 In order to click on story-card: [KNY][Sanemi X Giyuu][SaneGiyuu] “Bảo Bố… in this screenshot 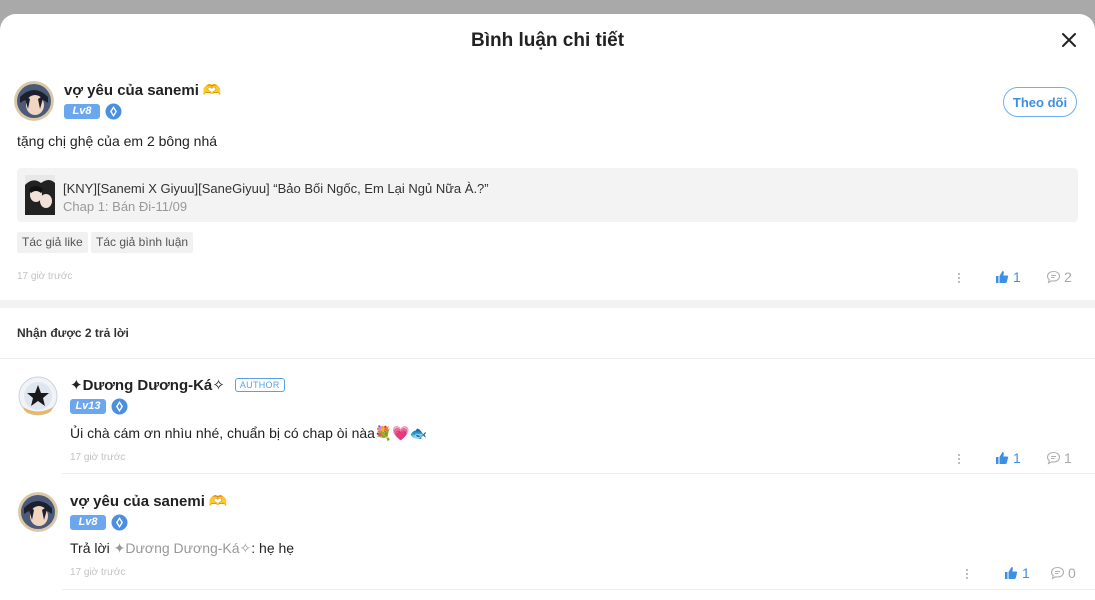, I will do `click(547, 195)`.